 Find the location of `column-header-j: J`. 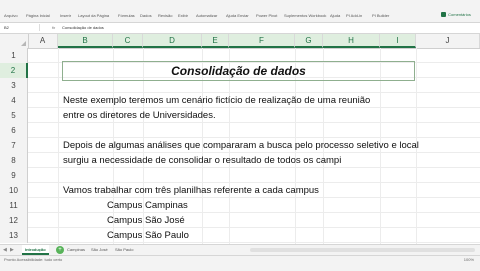

column-header-j: J is located at coordinates (448, 41).